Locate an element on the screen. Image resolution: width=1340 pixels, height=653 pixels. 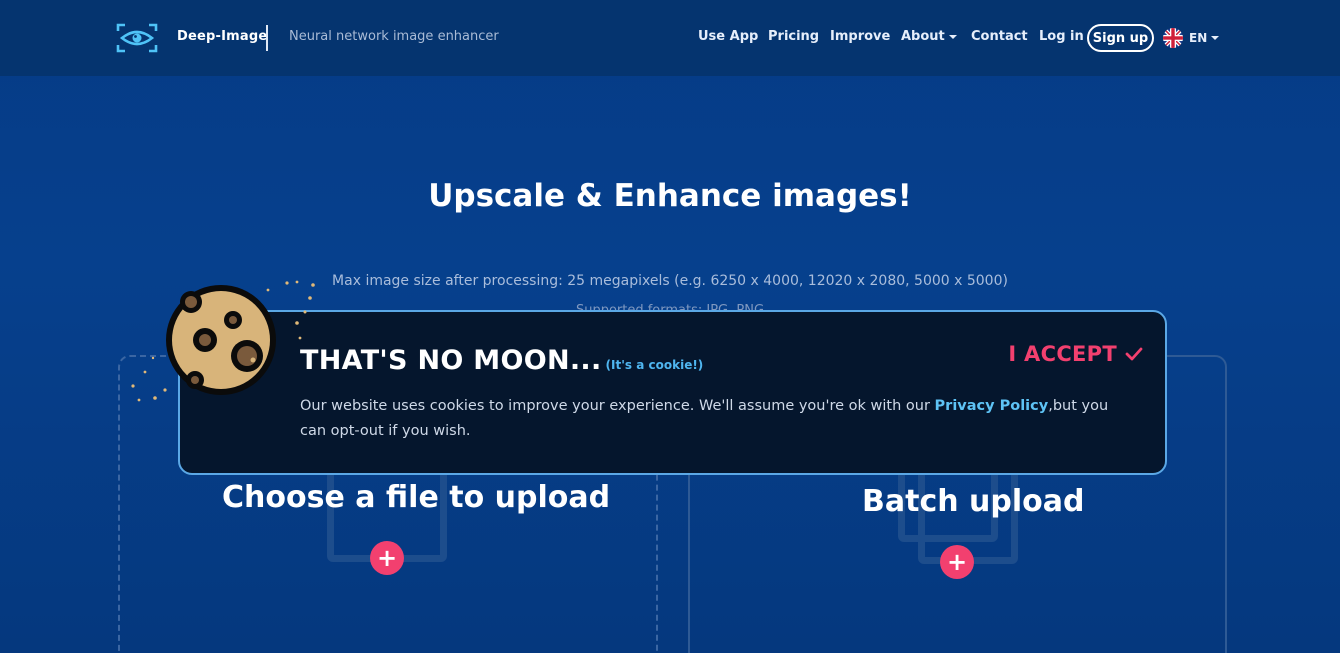
cookie-title: THAT'S NO MOON... (It's a cookie!) is located at coordinates (501, 360).